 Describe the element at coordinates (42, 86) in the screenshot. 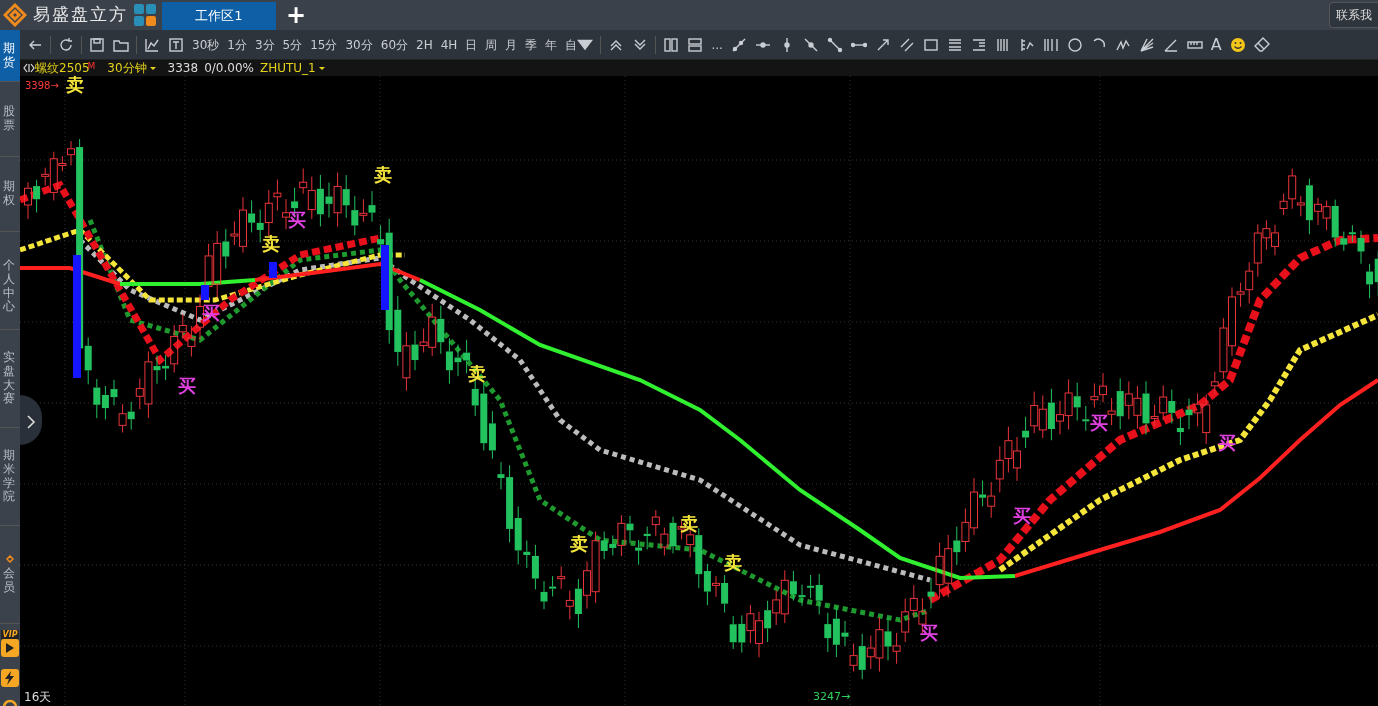

I see `high-price-label: 3398→` at that location.